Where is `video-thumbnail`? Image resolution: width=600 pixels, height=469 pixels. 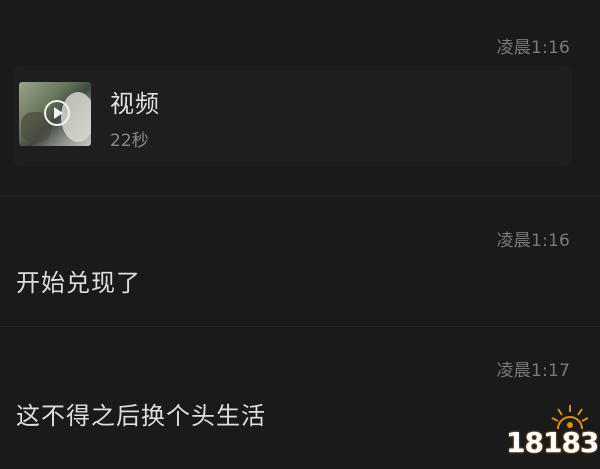
video-thumbnail is located at coordinates (55, 114).